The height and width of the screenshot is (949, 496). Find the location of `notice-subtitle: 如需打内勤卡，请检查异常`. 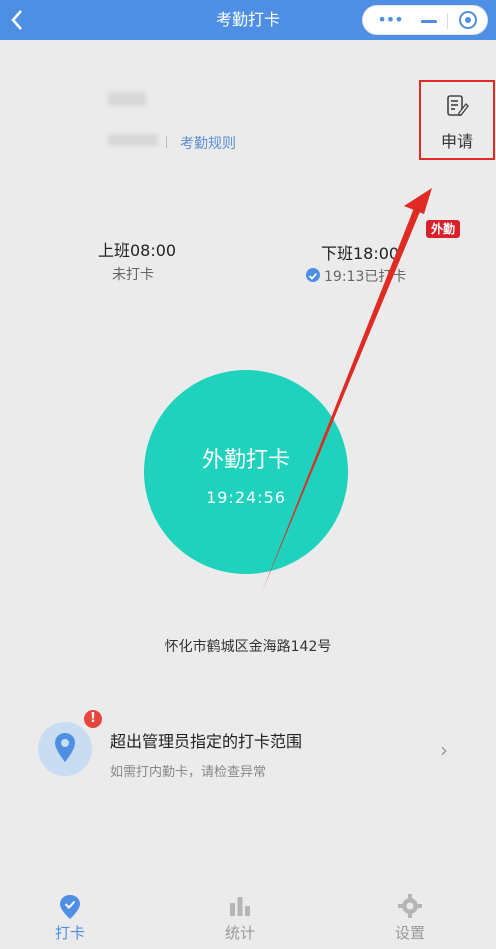

notice-subtitle: 如需打内勤卡，请检查异常 is located at coordinates (188, 772).